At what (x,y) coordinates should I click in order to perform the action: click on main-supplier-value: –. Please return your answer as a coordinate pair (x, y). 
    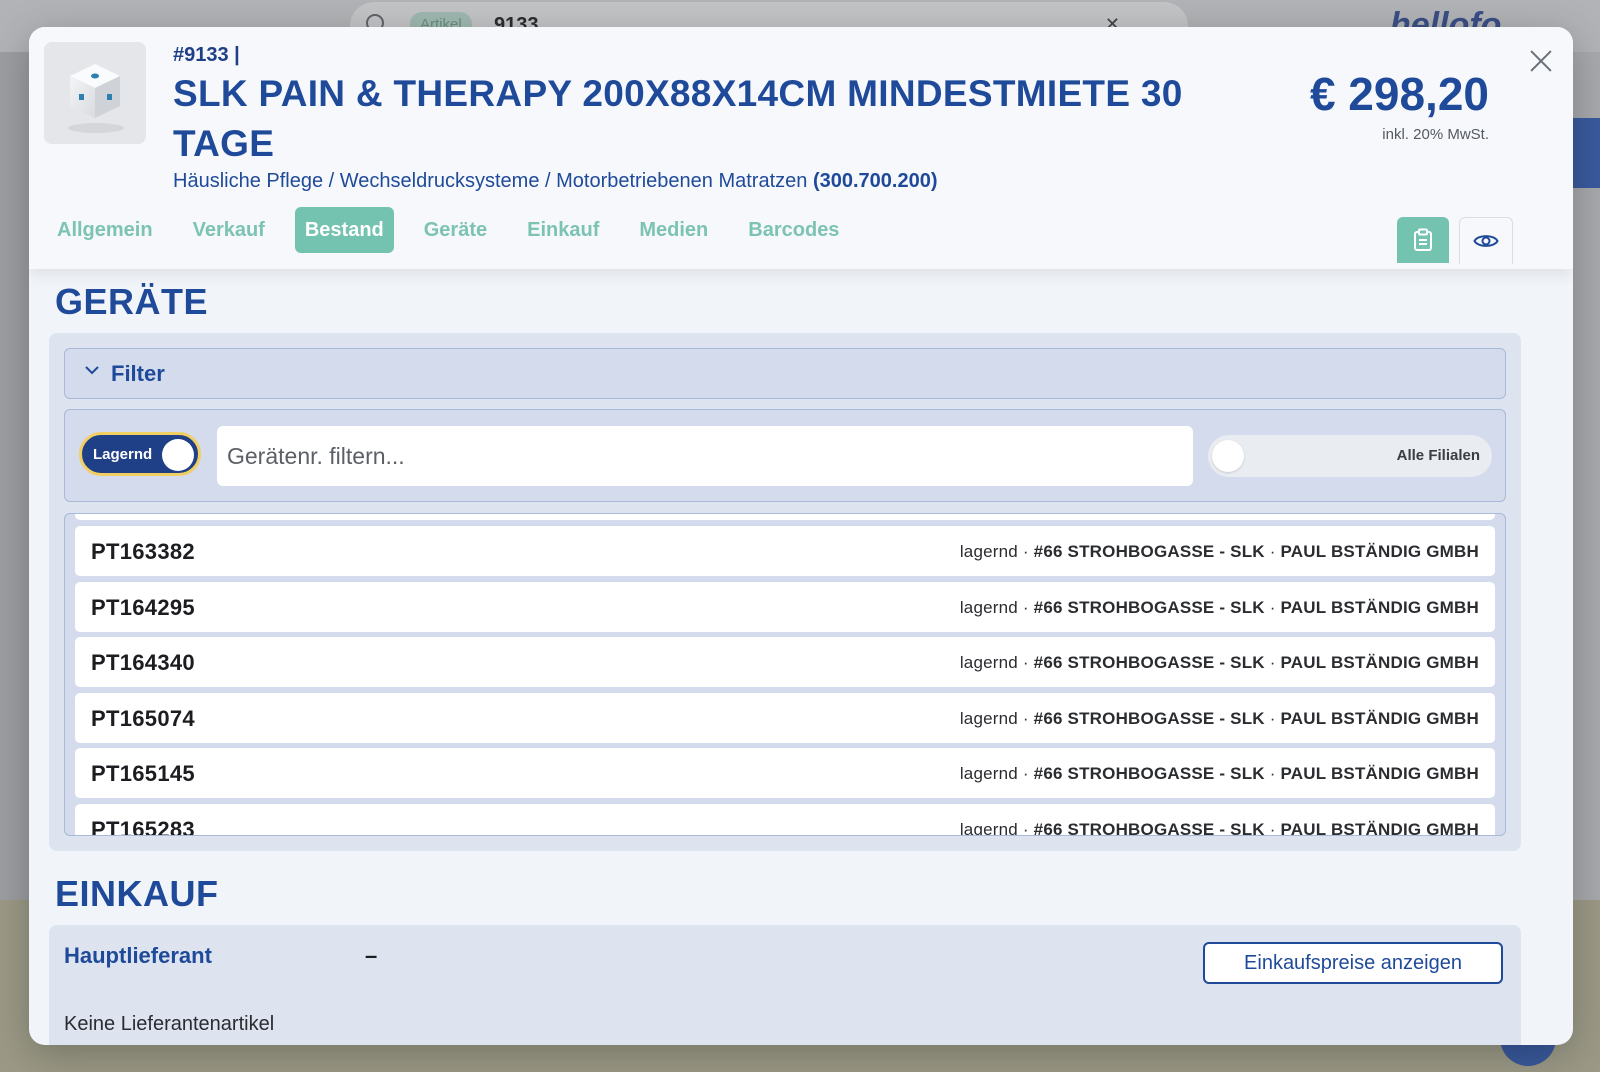
    Looking at the image, I should click on (371, 955).